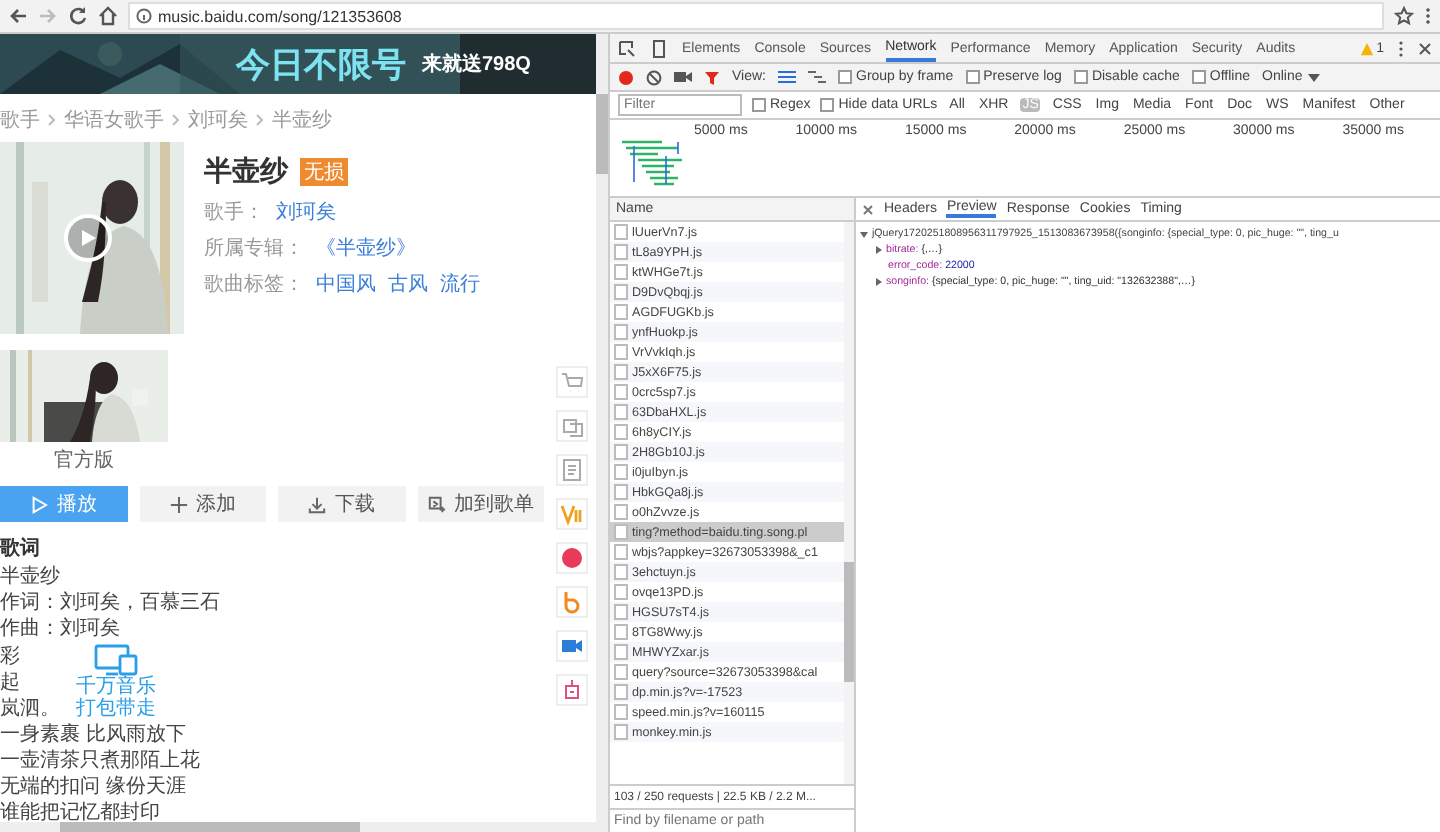 The width and height of the screenshot is (1440, 832). Describe the element at coordinates (572, 558) in the screenshot. I see `heart-icon` at that location.